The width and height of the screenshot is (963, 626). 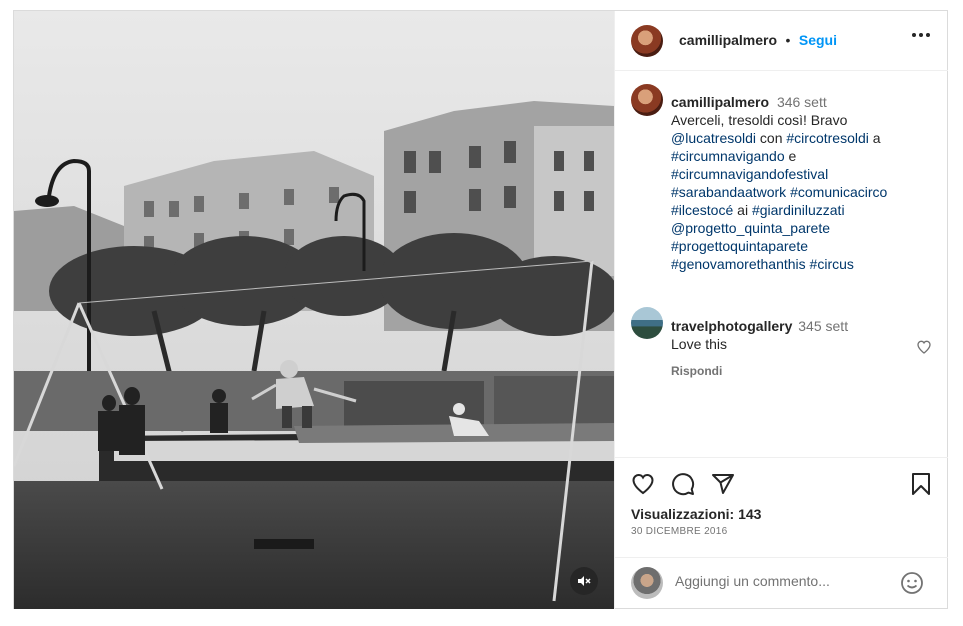 What do you see at coordinates (749, 174) in the screenshot?
I see `hashtag-circumnavigandofestival: #circumnavigandofestival` at bounding box center [749, 174].